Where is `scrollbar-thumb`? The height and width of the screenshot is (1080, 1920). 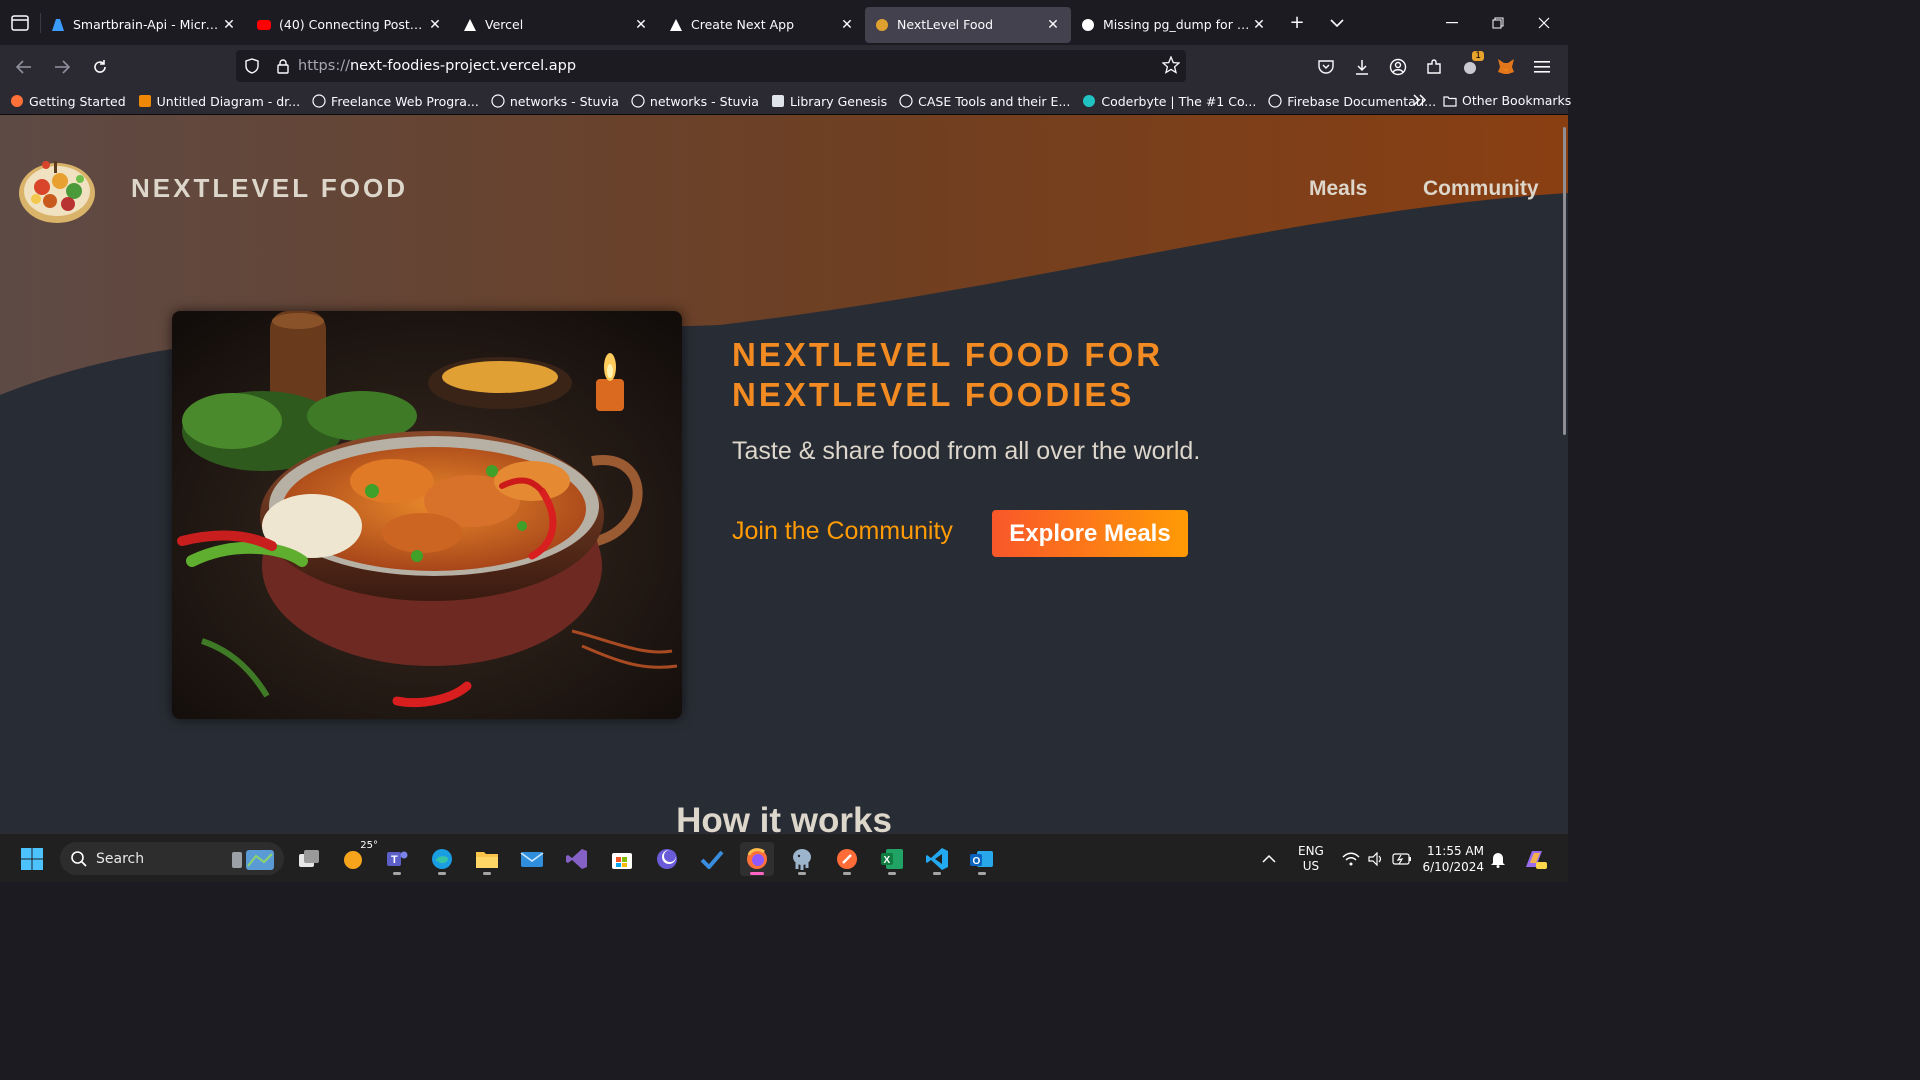
scrollbar-thumb is located at coordinates (1564, 281).